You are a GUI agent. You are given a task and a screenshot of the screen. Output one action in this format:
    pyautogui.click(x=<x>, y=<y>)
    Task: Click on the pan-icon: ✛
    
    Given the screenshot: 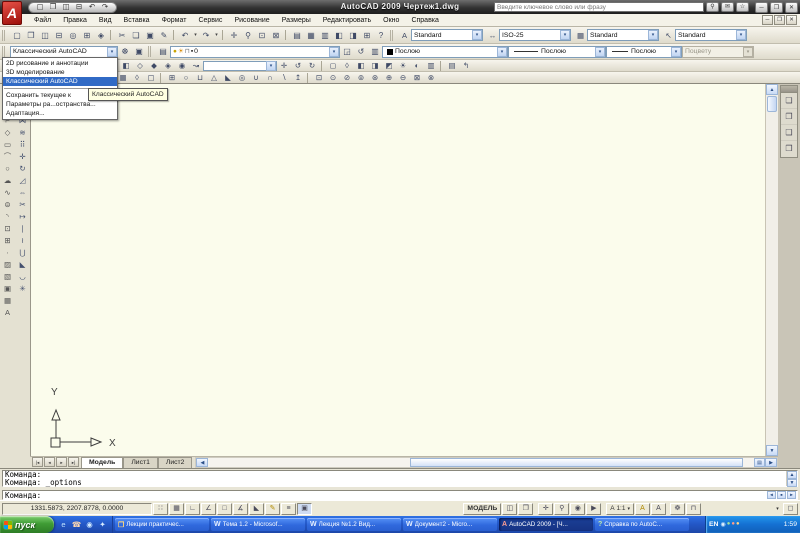 What is the action you would take?
    pyautogui.click(x=284, y=65)
    